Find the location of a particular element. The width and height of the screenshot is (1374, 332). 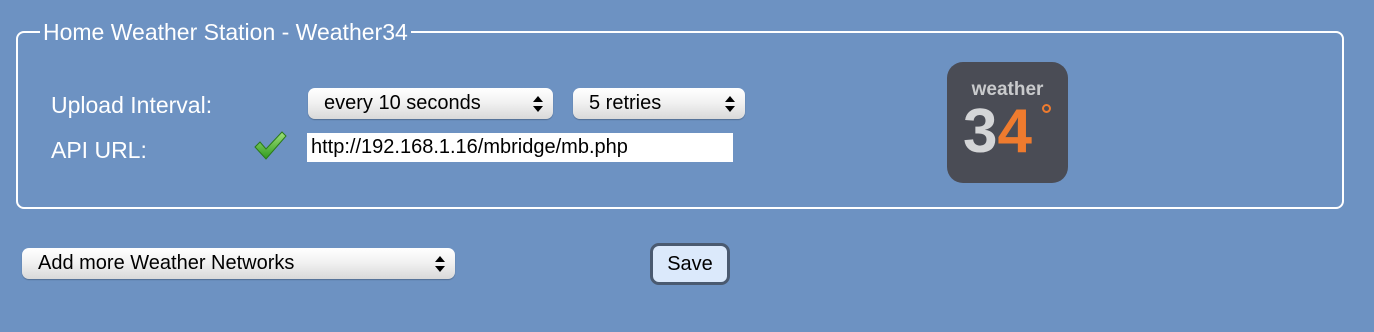

logo-digit-four: 4 is located at coordinates (1014, 131).